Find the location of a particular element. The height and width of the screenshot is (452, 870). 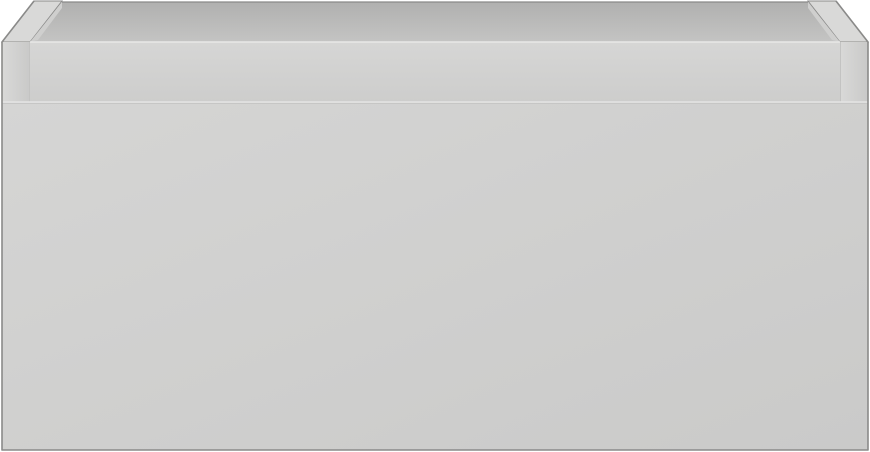

drawer-rim-band is located at coordinates (435, 72).